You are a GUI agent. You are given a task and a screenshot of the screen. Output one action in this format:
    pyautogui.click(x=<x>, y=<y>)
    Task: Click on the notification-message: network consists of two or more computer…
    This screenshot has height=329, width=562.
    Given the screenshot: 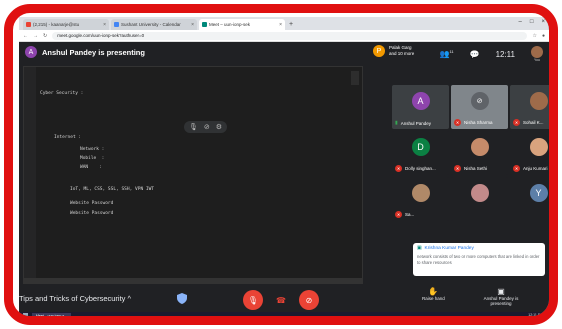 What is the action you would take?
    pyautogui.click(x=478, y=259)
    